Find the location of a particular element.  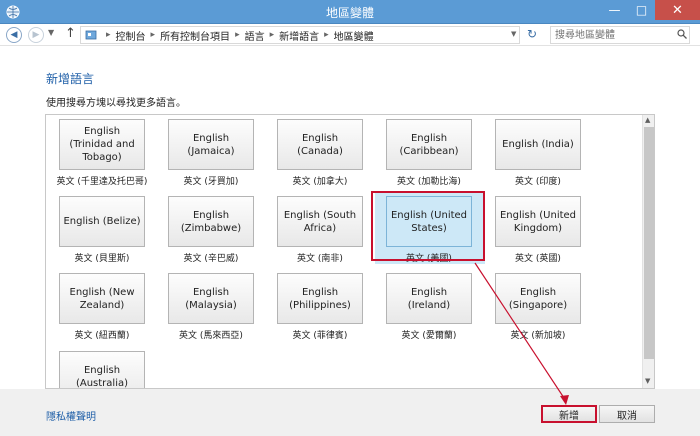

back-button: ◀ is located at coordinates (14, 35).